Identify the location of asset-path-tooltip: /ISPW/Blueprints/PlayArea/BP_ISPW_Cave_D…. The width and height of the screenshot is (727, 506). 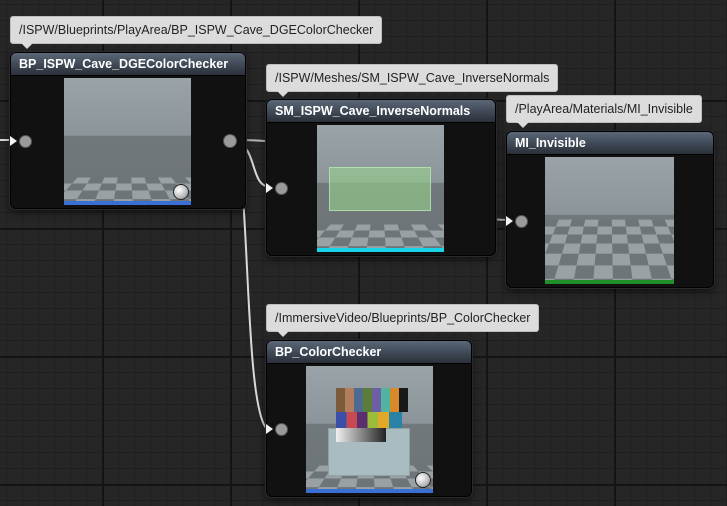
(196, 32).